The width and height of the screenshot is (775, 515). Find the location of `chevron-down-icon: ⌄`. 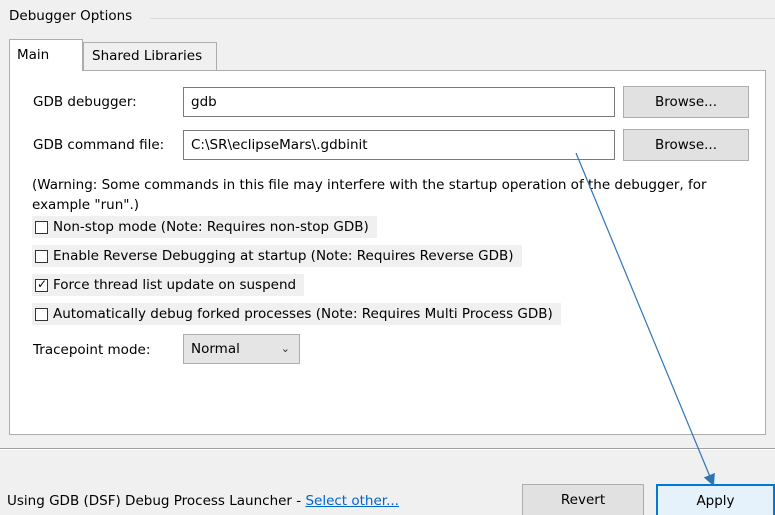

chevron-down-icon: ⌄ is located at coordinates (285, 348).